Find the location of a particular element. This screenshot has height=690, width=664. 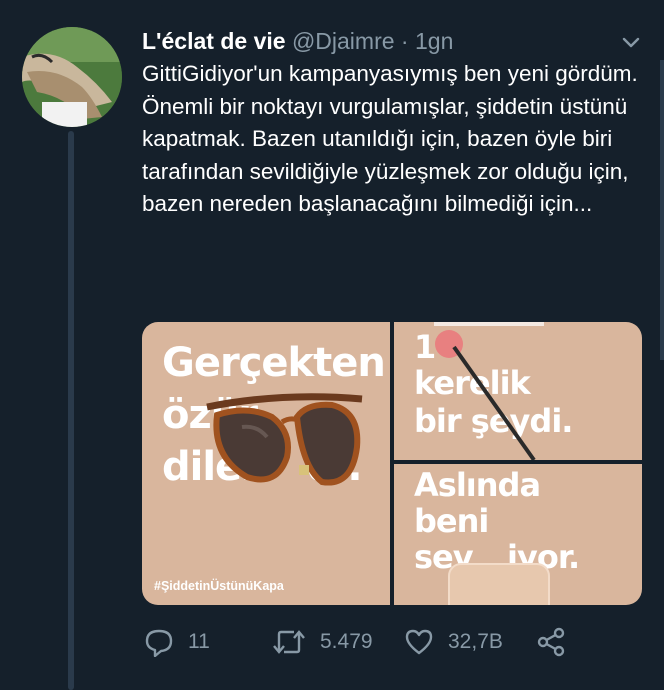

panel1-line1: Gerçekten is located at coordinates (274, 363).